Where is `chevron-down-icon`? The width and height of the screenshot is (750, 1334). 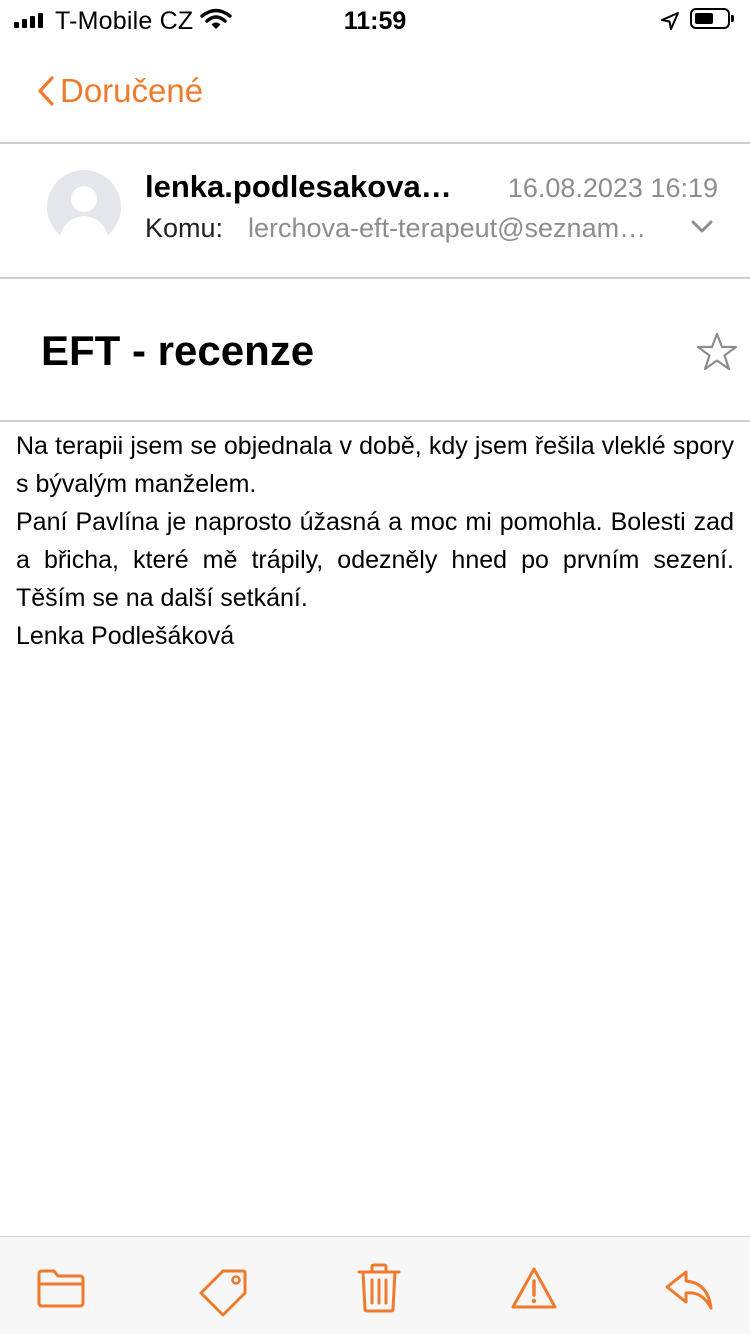
chevron-down-icon is located at coordinates (702, 227).